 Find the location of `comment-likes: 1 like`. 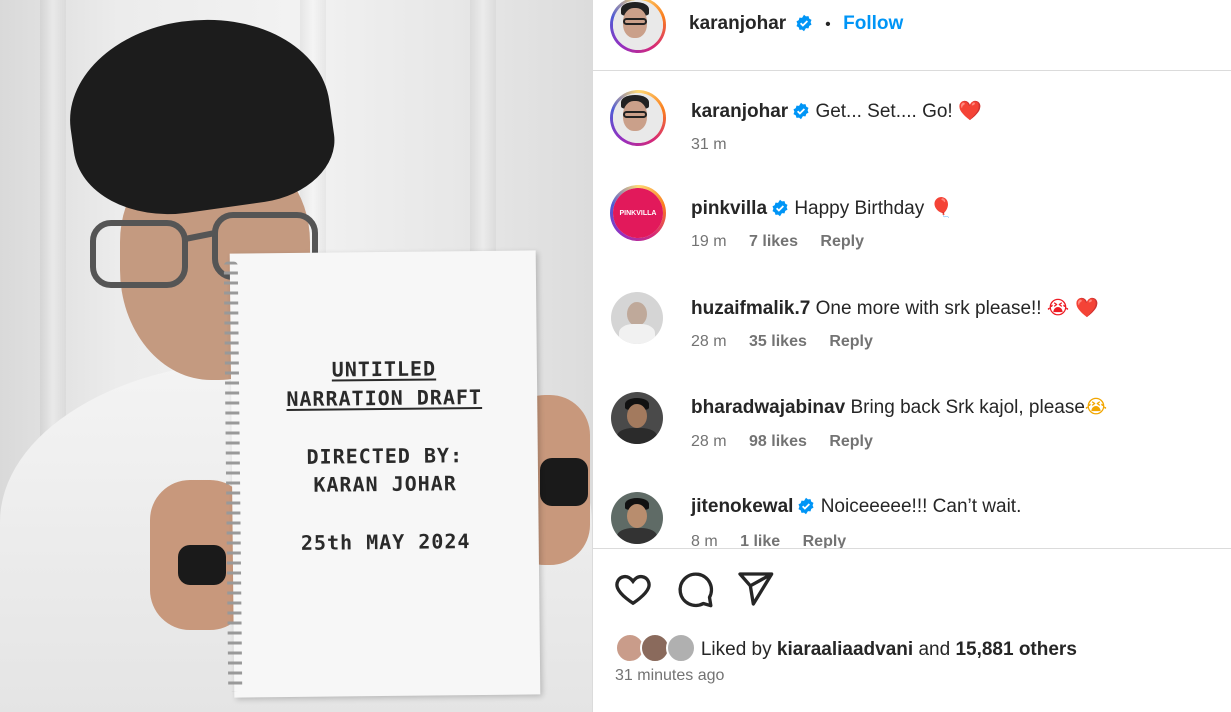

comment-likes: 1 like is located at coordinates (760, 540).